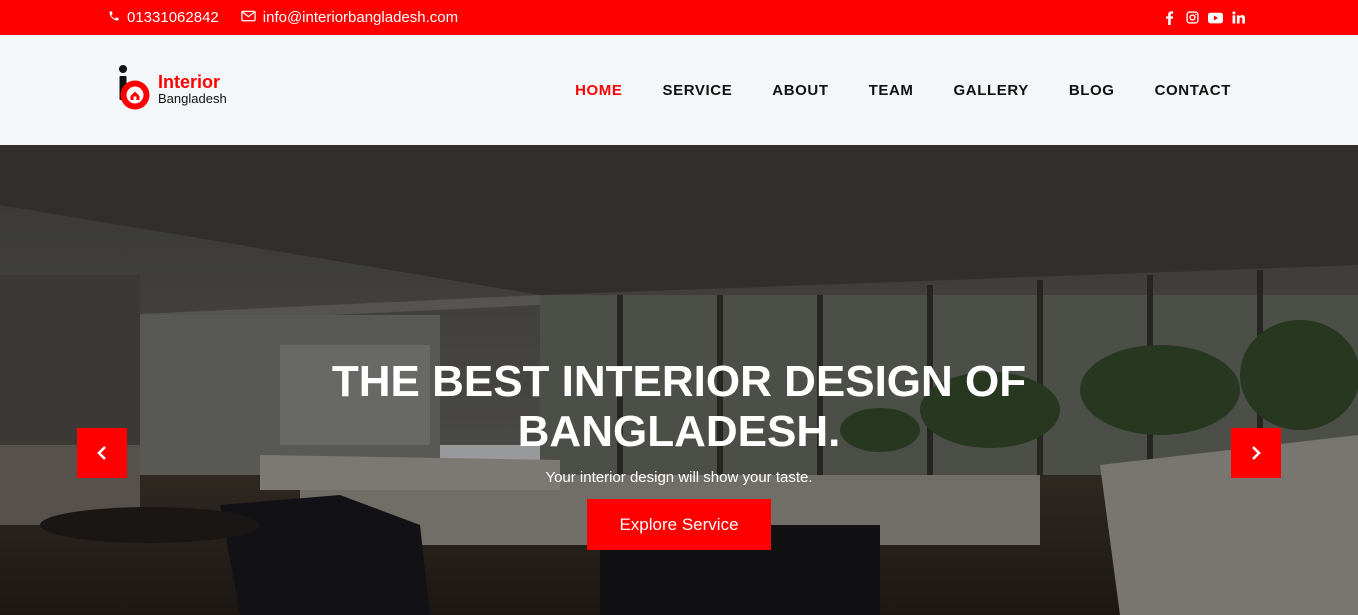 Image resolution: width=1358 pixels, height=615 pixels. What do you see at coordinates (800, 90) in the screenshot?
I see `nav-about: ABOUT` at bounding box center [800, 90].